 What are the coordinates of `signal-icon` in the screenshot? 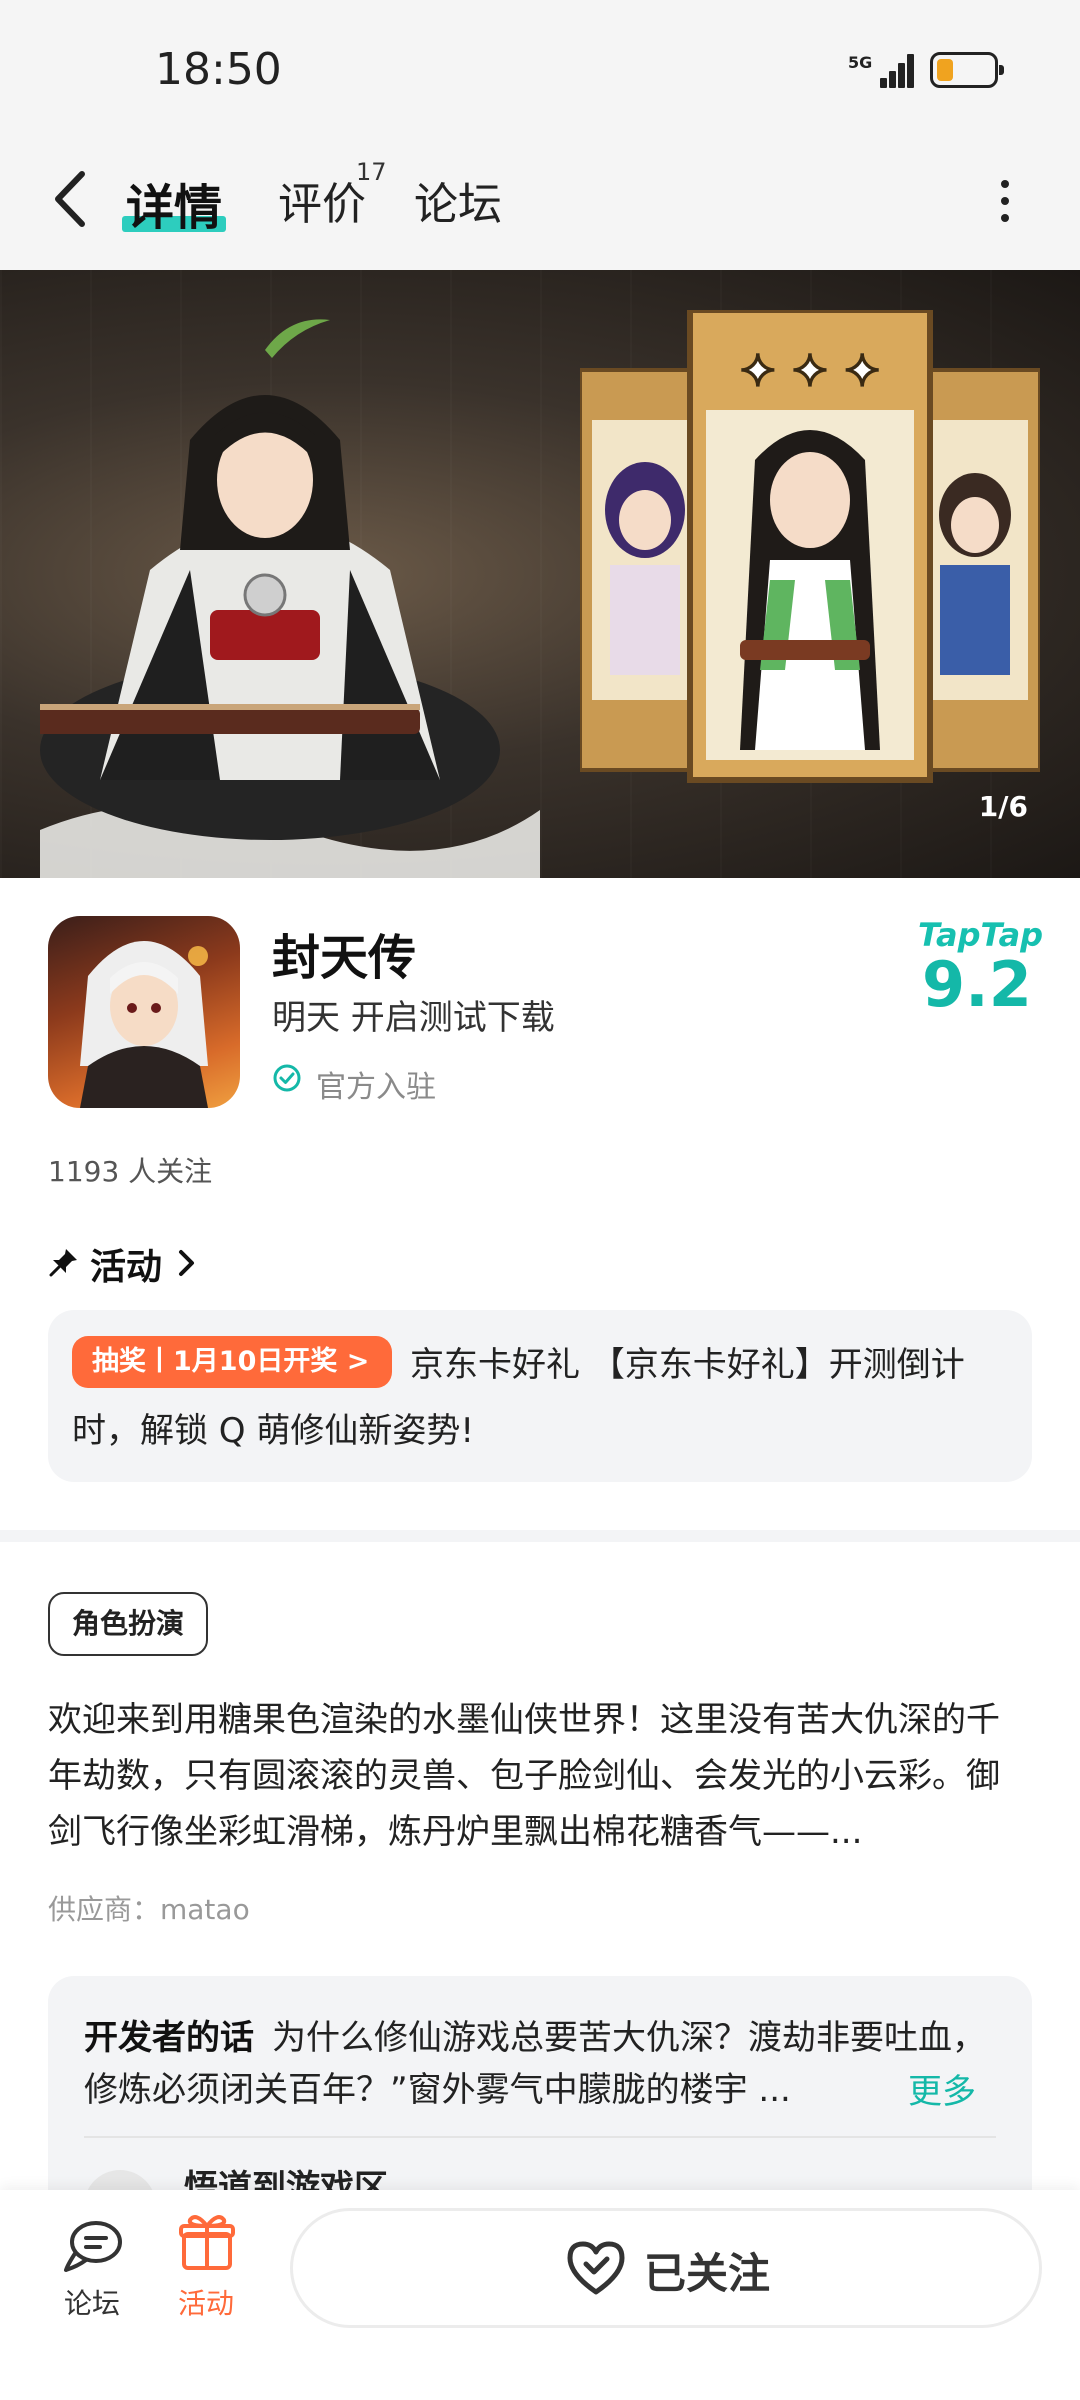 It's located at (898, 71).